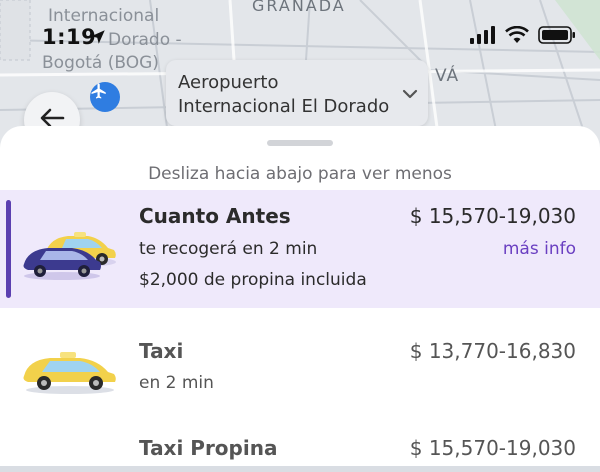  I want to click on more-info-link: más info, so click(539, 249).